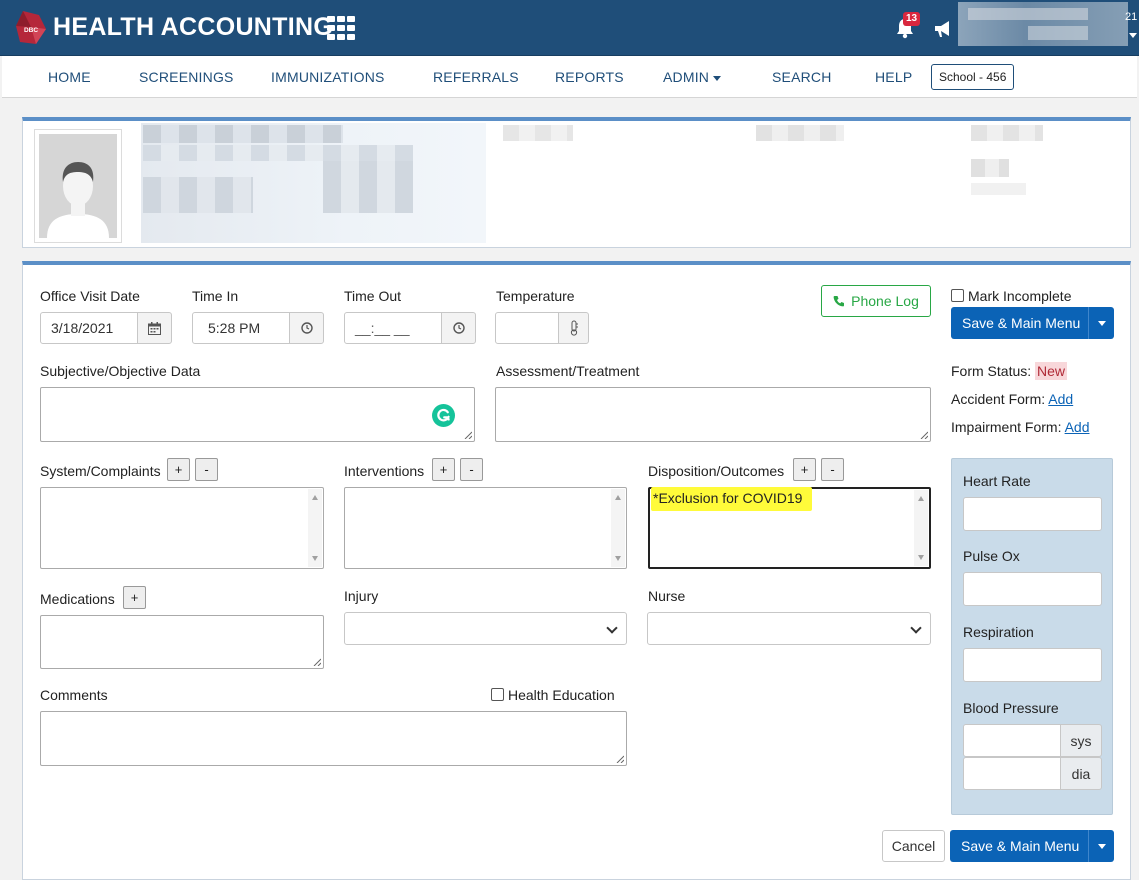 Image resolution: width=1139 pixels, height=880 pixels. I want to click on medications-textarea, so click(182, 642).